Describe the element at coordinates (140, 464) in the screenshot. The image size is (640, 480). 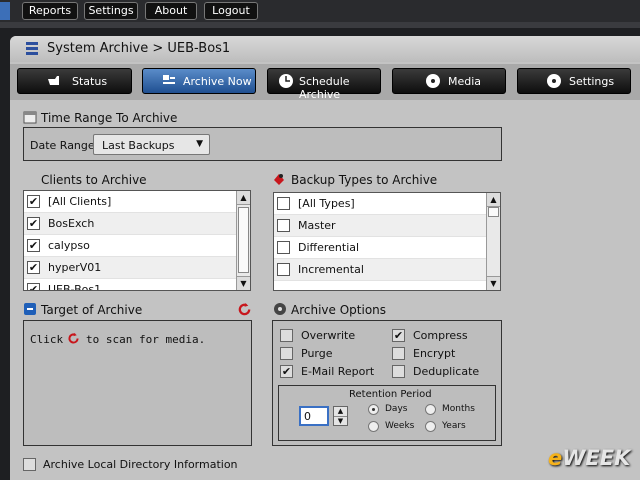
I see `local-directory-label: Archive Local Directory Information` at that location.